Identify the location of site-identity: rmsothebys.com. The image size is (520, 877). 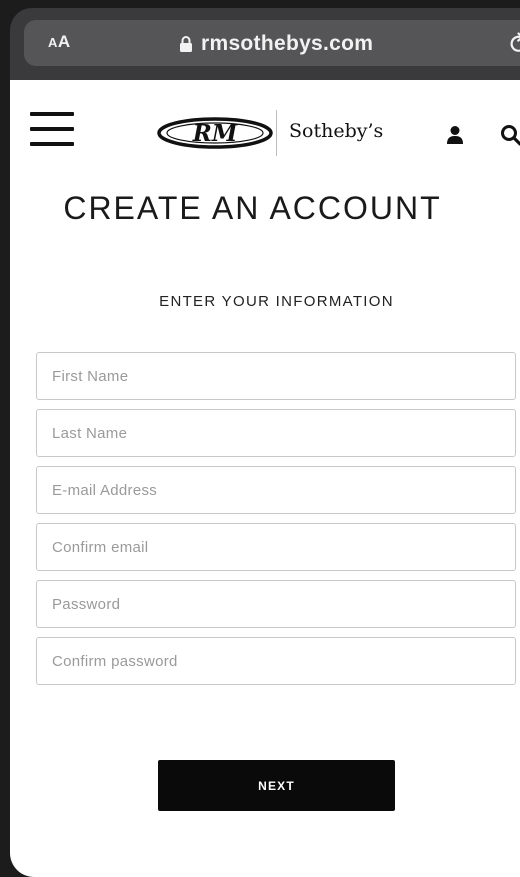
(276, 44).